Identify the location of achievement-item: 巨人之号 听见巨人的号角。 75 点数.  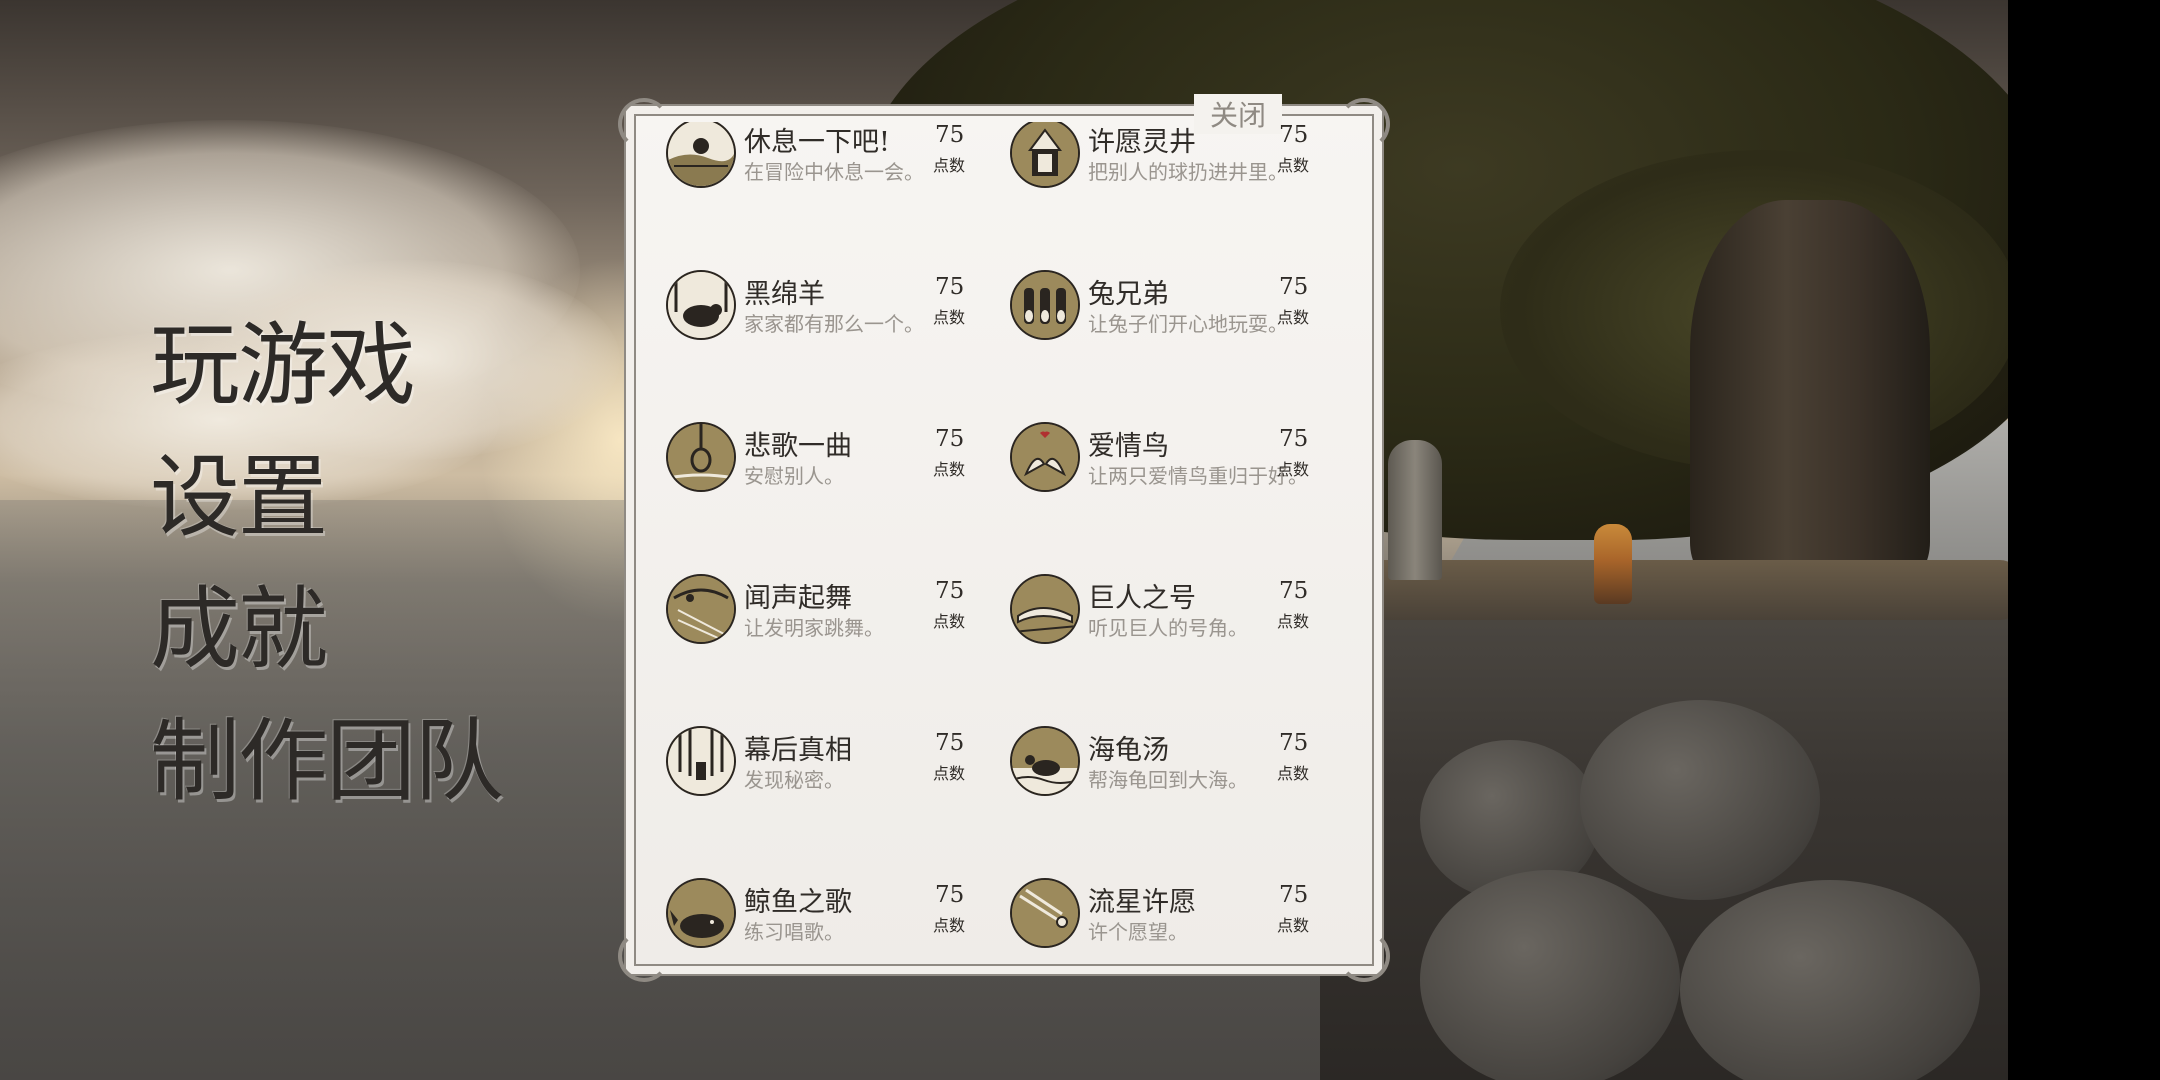
(1154, 630).